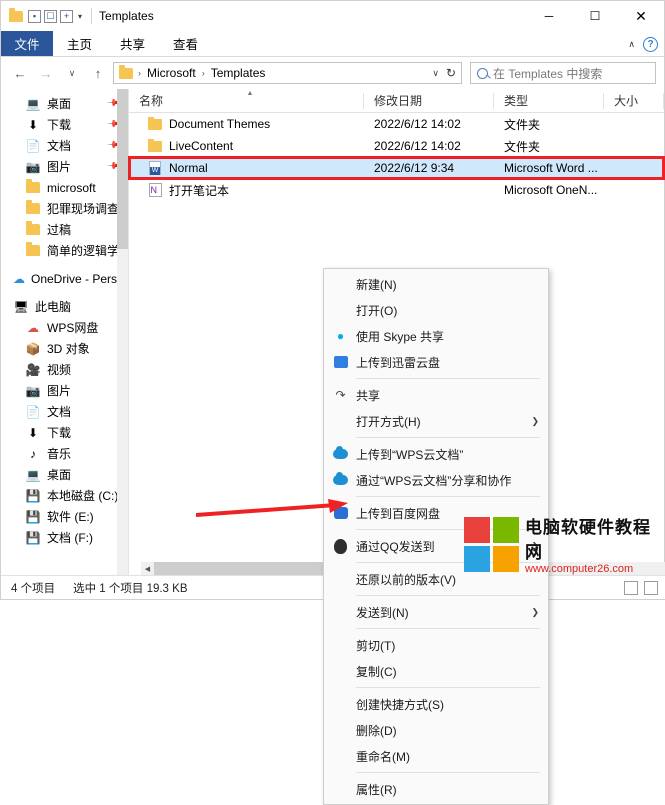 This screenshot has width=665, height=805. I want to click on sidebar-item-music: ♪ 音乐, so click(64, 453).